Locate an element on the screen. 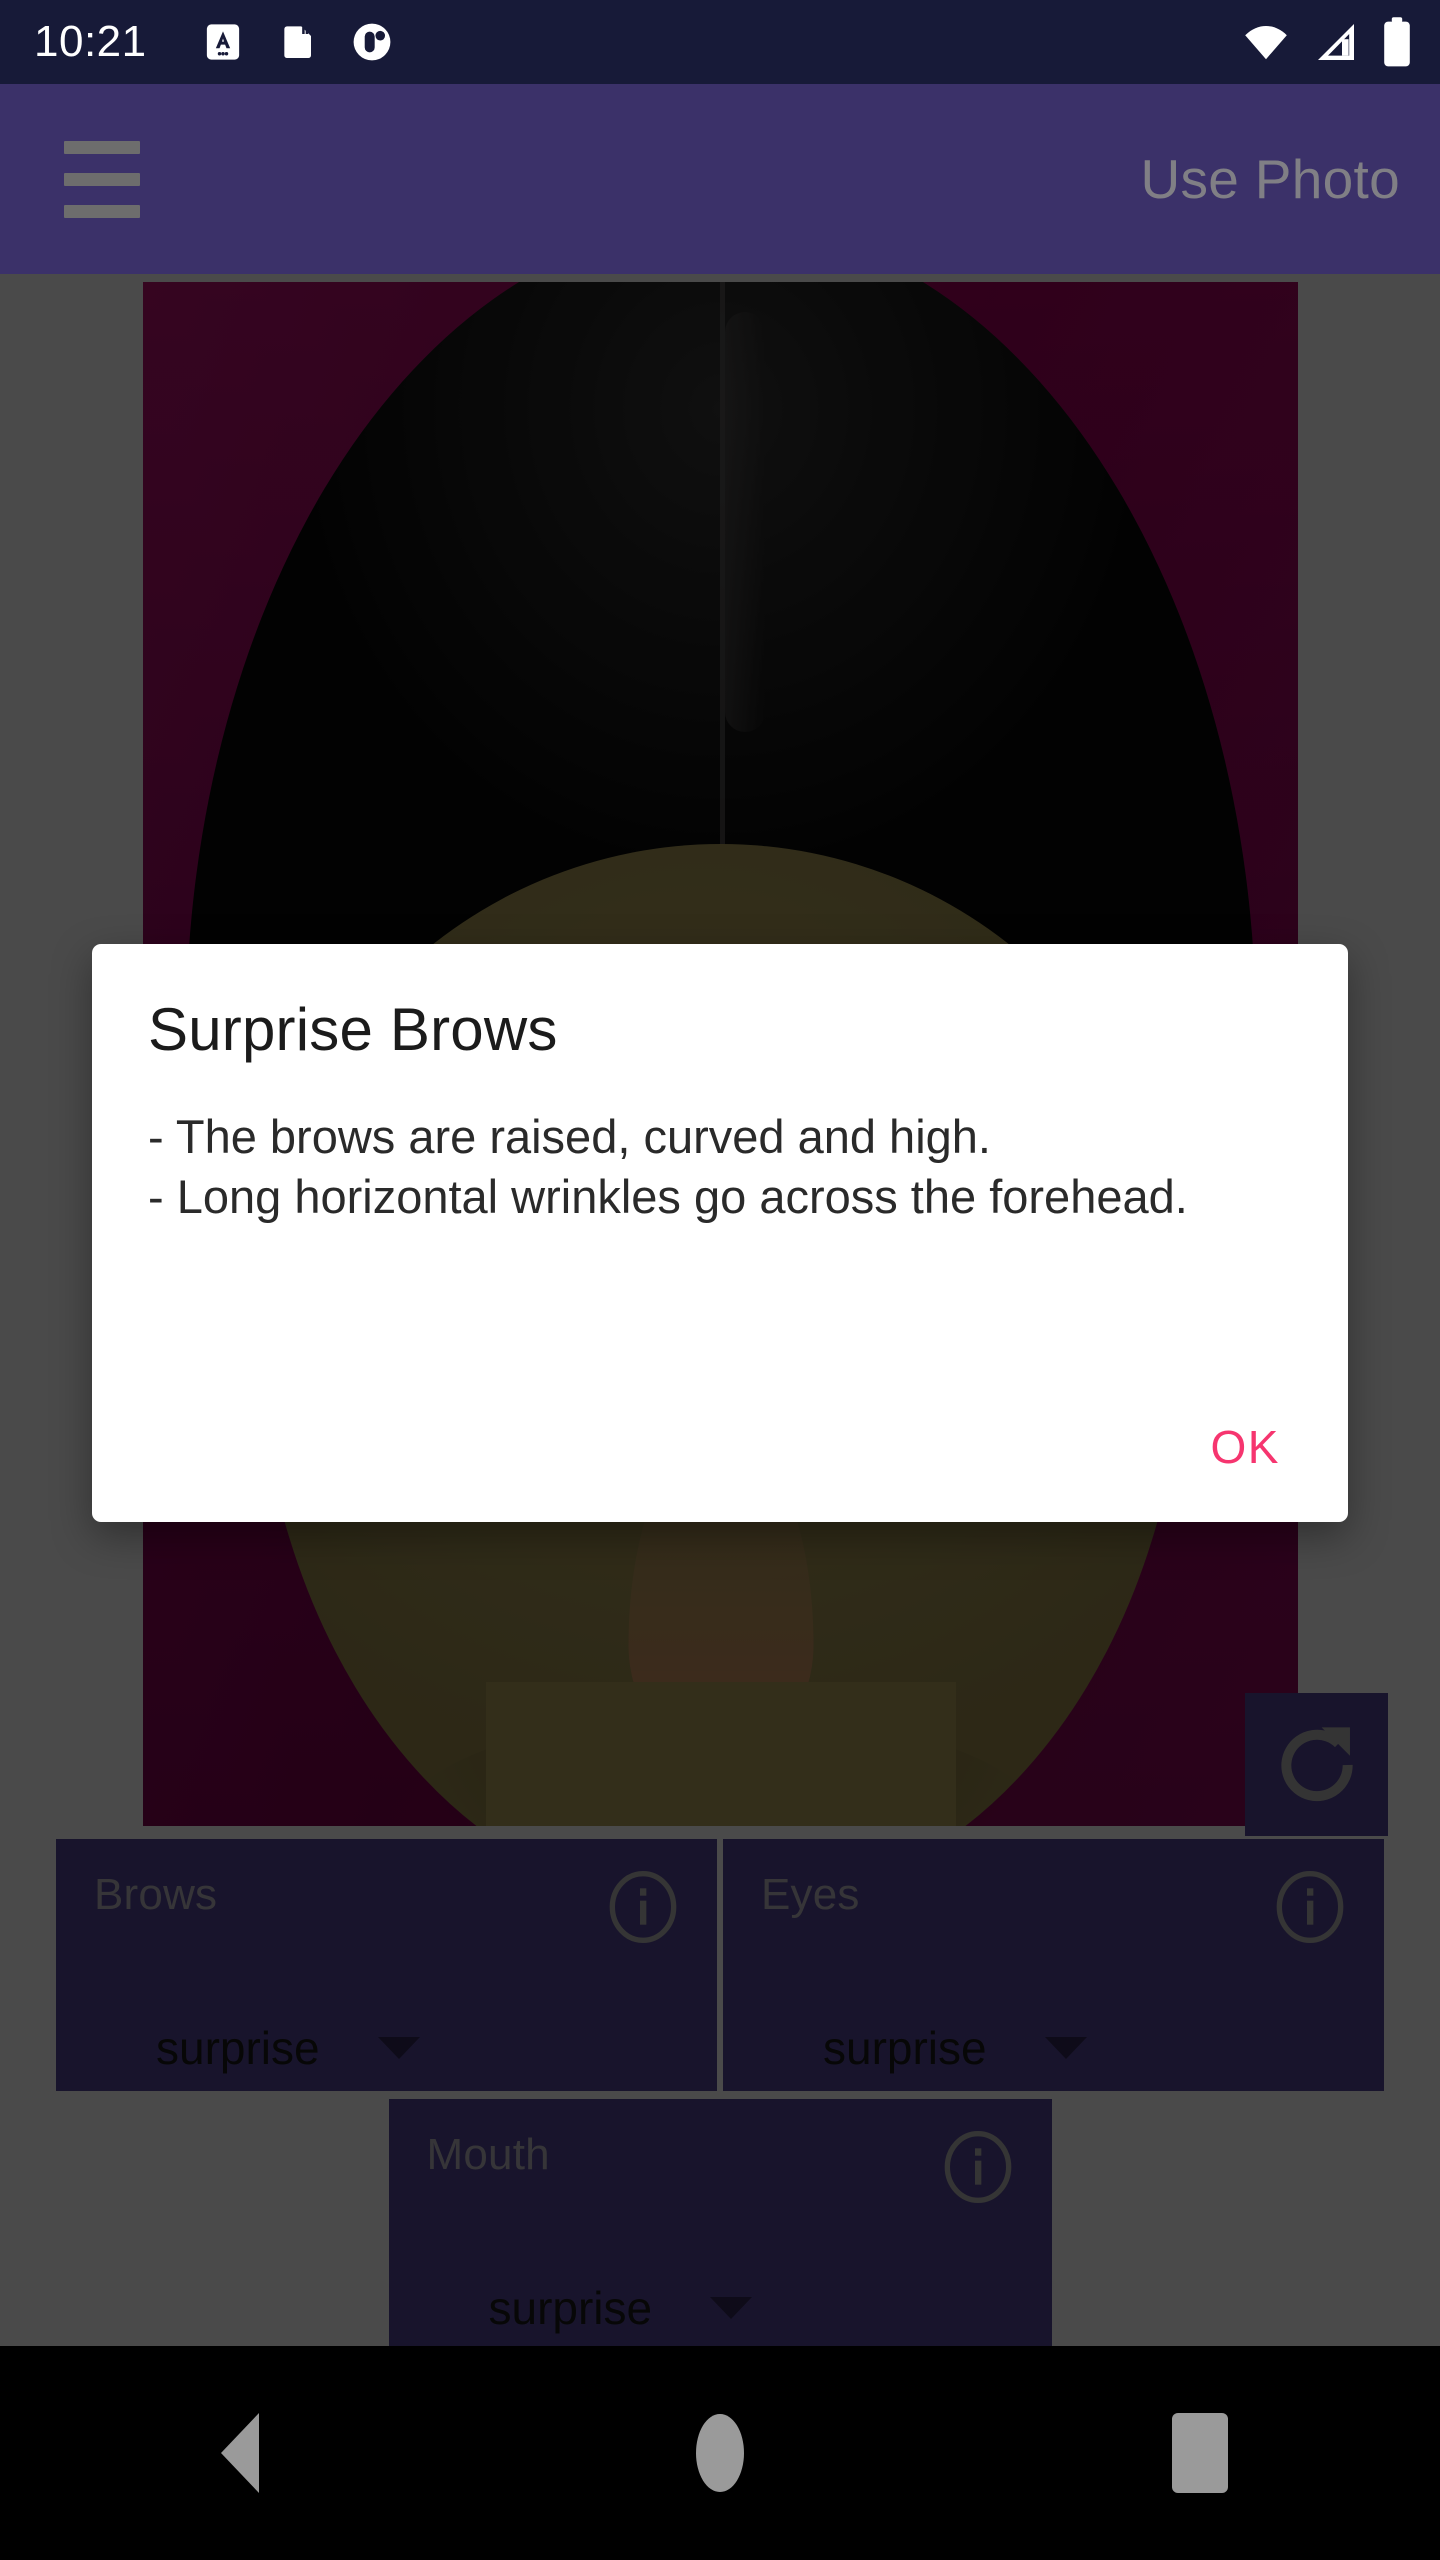 This screenshot has height=2560, width=1440. neck-shape is located at coordinates (720, 1754).